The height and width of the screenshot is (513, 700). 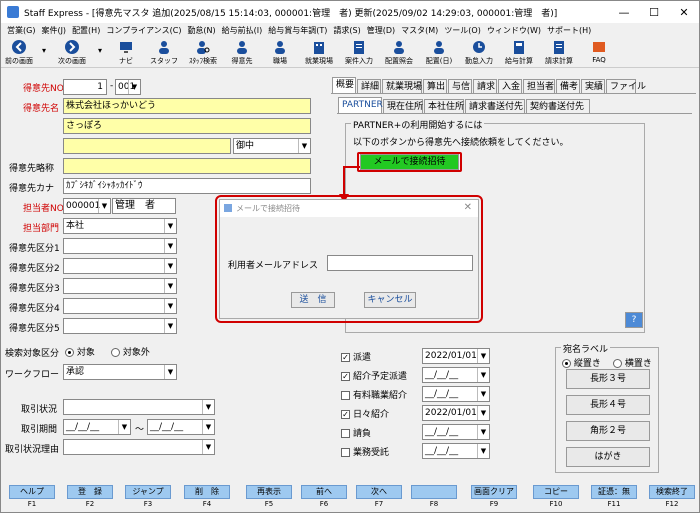 What do you see at coordinates (581, 362) in the screenshot?
I see `vertical-radio: 縦置き` at bounding box center [581, 362].